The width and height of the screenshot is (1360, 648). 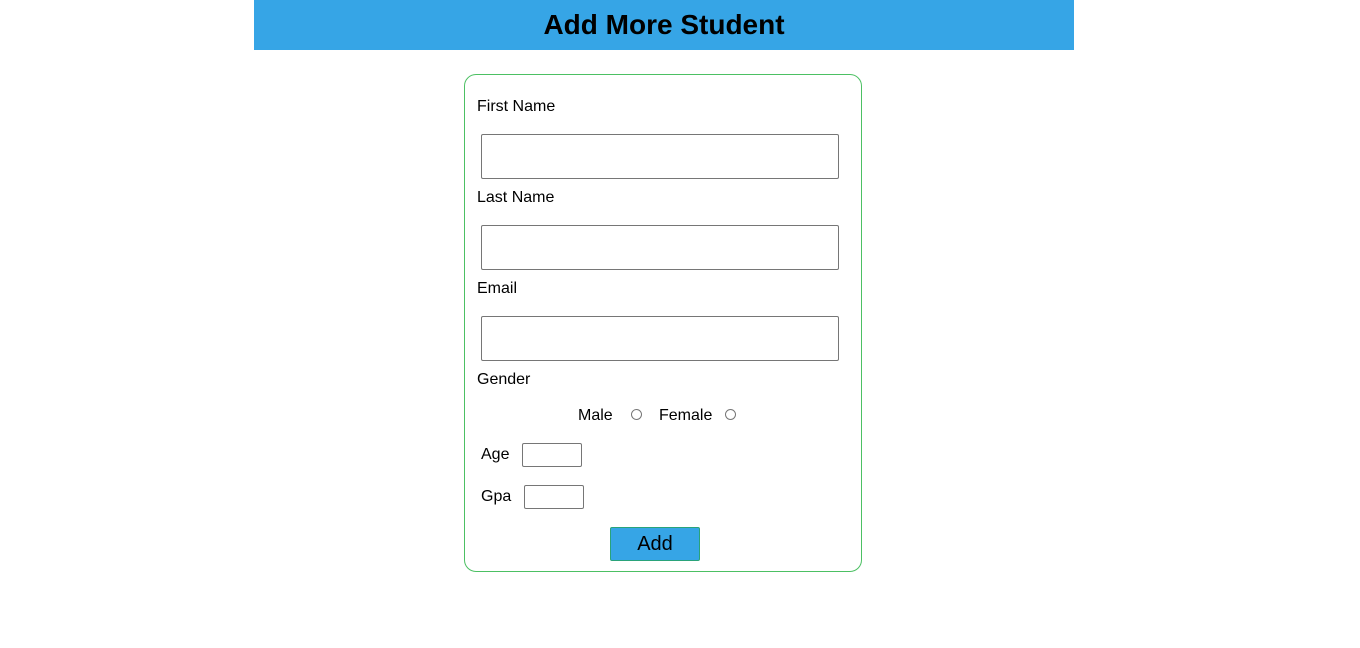 I want to click on email-label: Email, so click(x=497, y=288).